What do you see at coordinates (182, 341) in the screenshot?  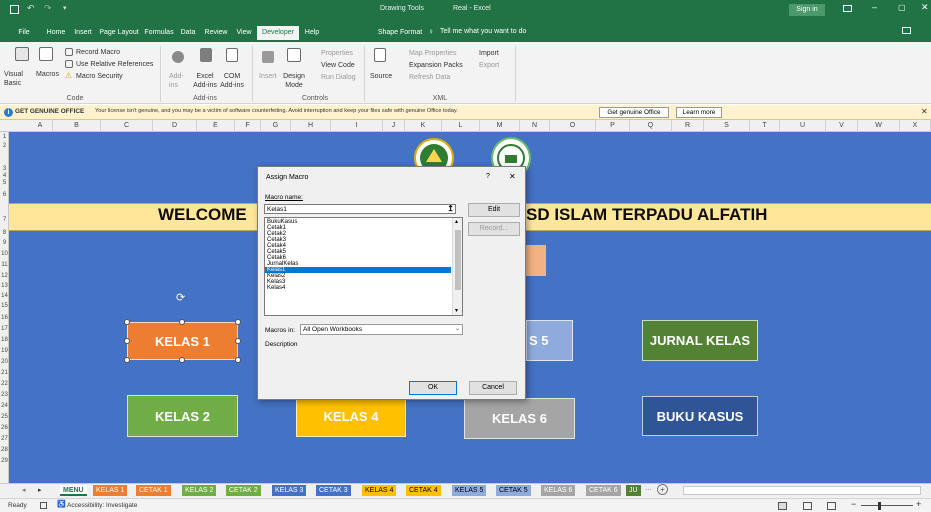 I see `kelas-1-button: KELAS 1` at bounding box center [182, 341].